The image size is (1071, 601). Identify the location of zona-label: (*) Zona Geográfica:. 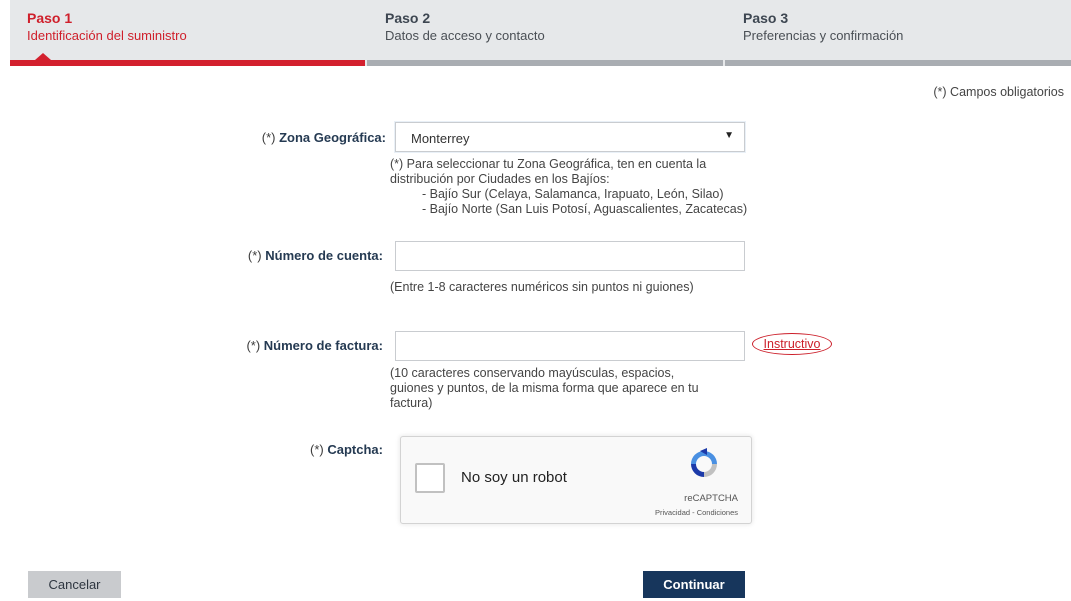
(236, 137).